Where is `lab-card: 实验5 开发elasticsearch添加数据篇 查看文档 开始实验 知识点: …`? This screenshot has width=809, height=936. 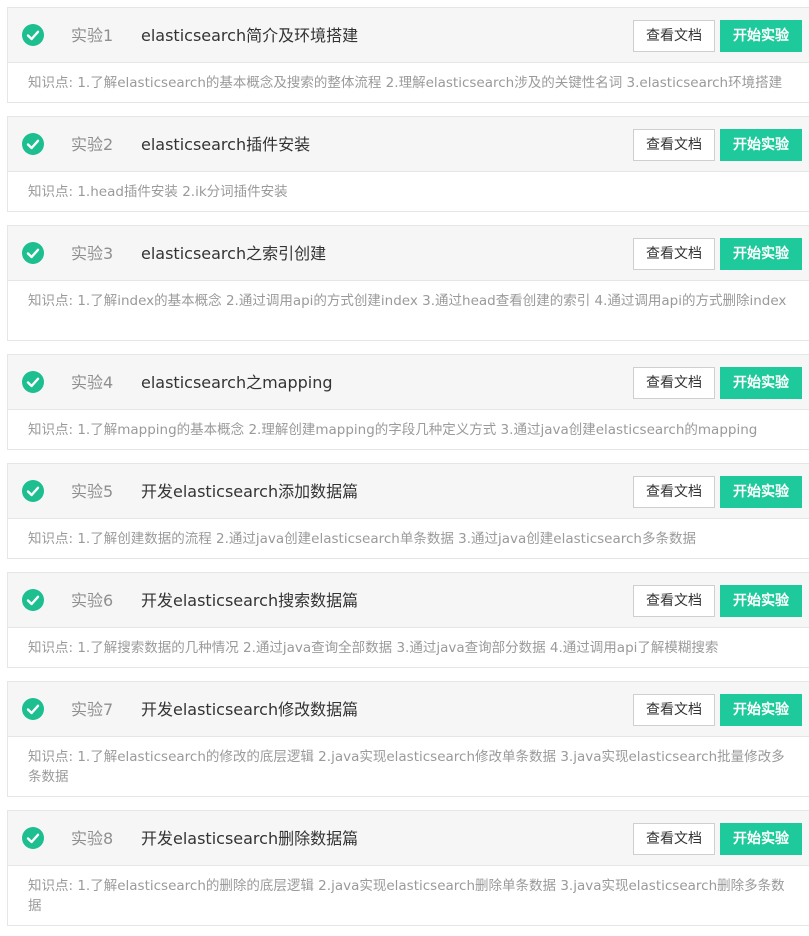 lab-card: 实验5 开发elasticsearch添加数据篇 查看文档 开始实验 知识点: … is located at coordinates (408, 511).